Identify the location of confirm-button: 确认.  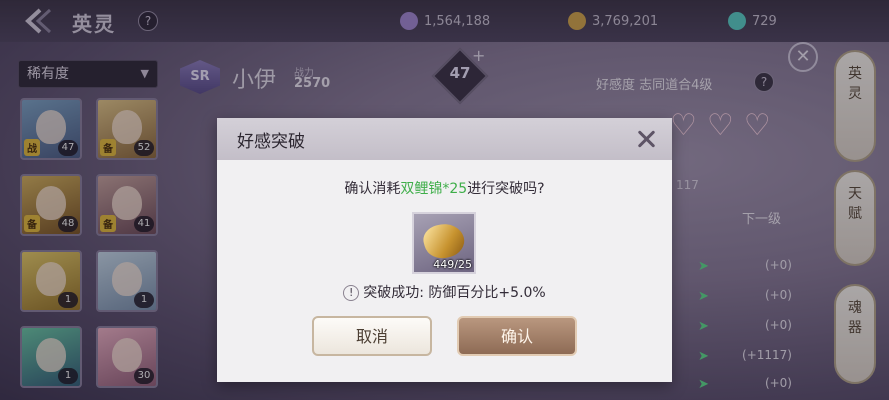
(517, 336).